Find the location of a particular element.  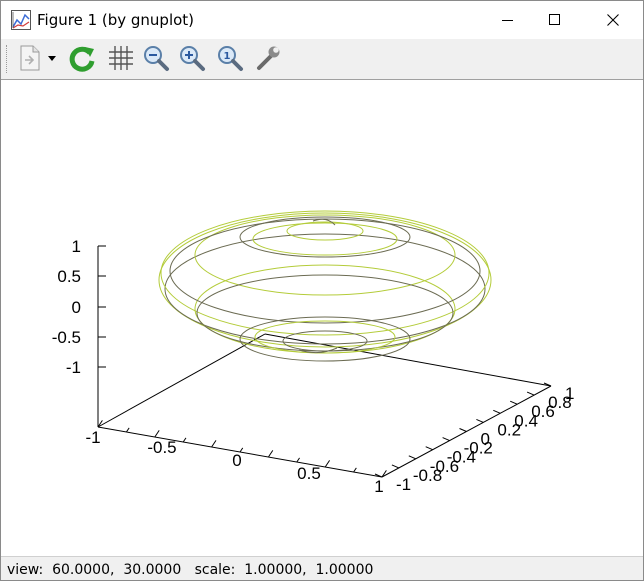

zoom-previous-button is located at coordinates (156, 58).